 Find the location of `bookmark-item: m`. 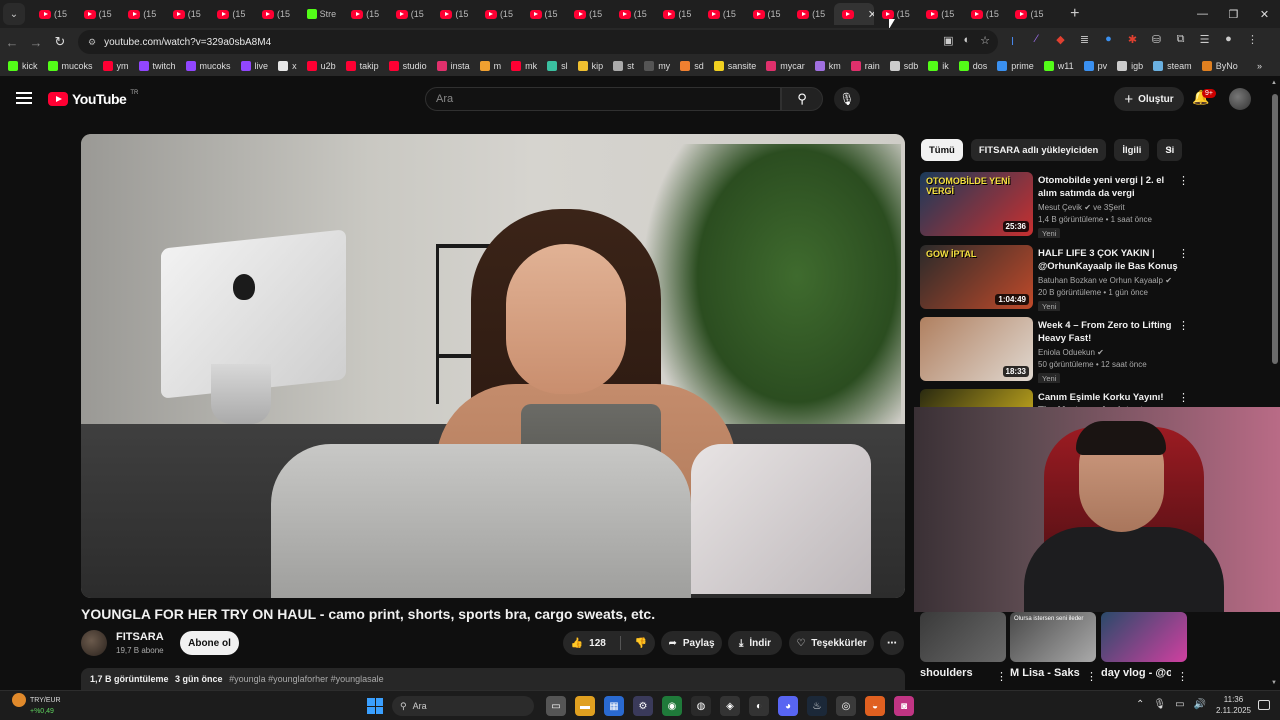

bookmark-item: m is located at coordinates (490, 66).